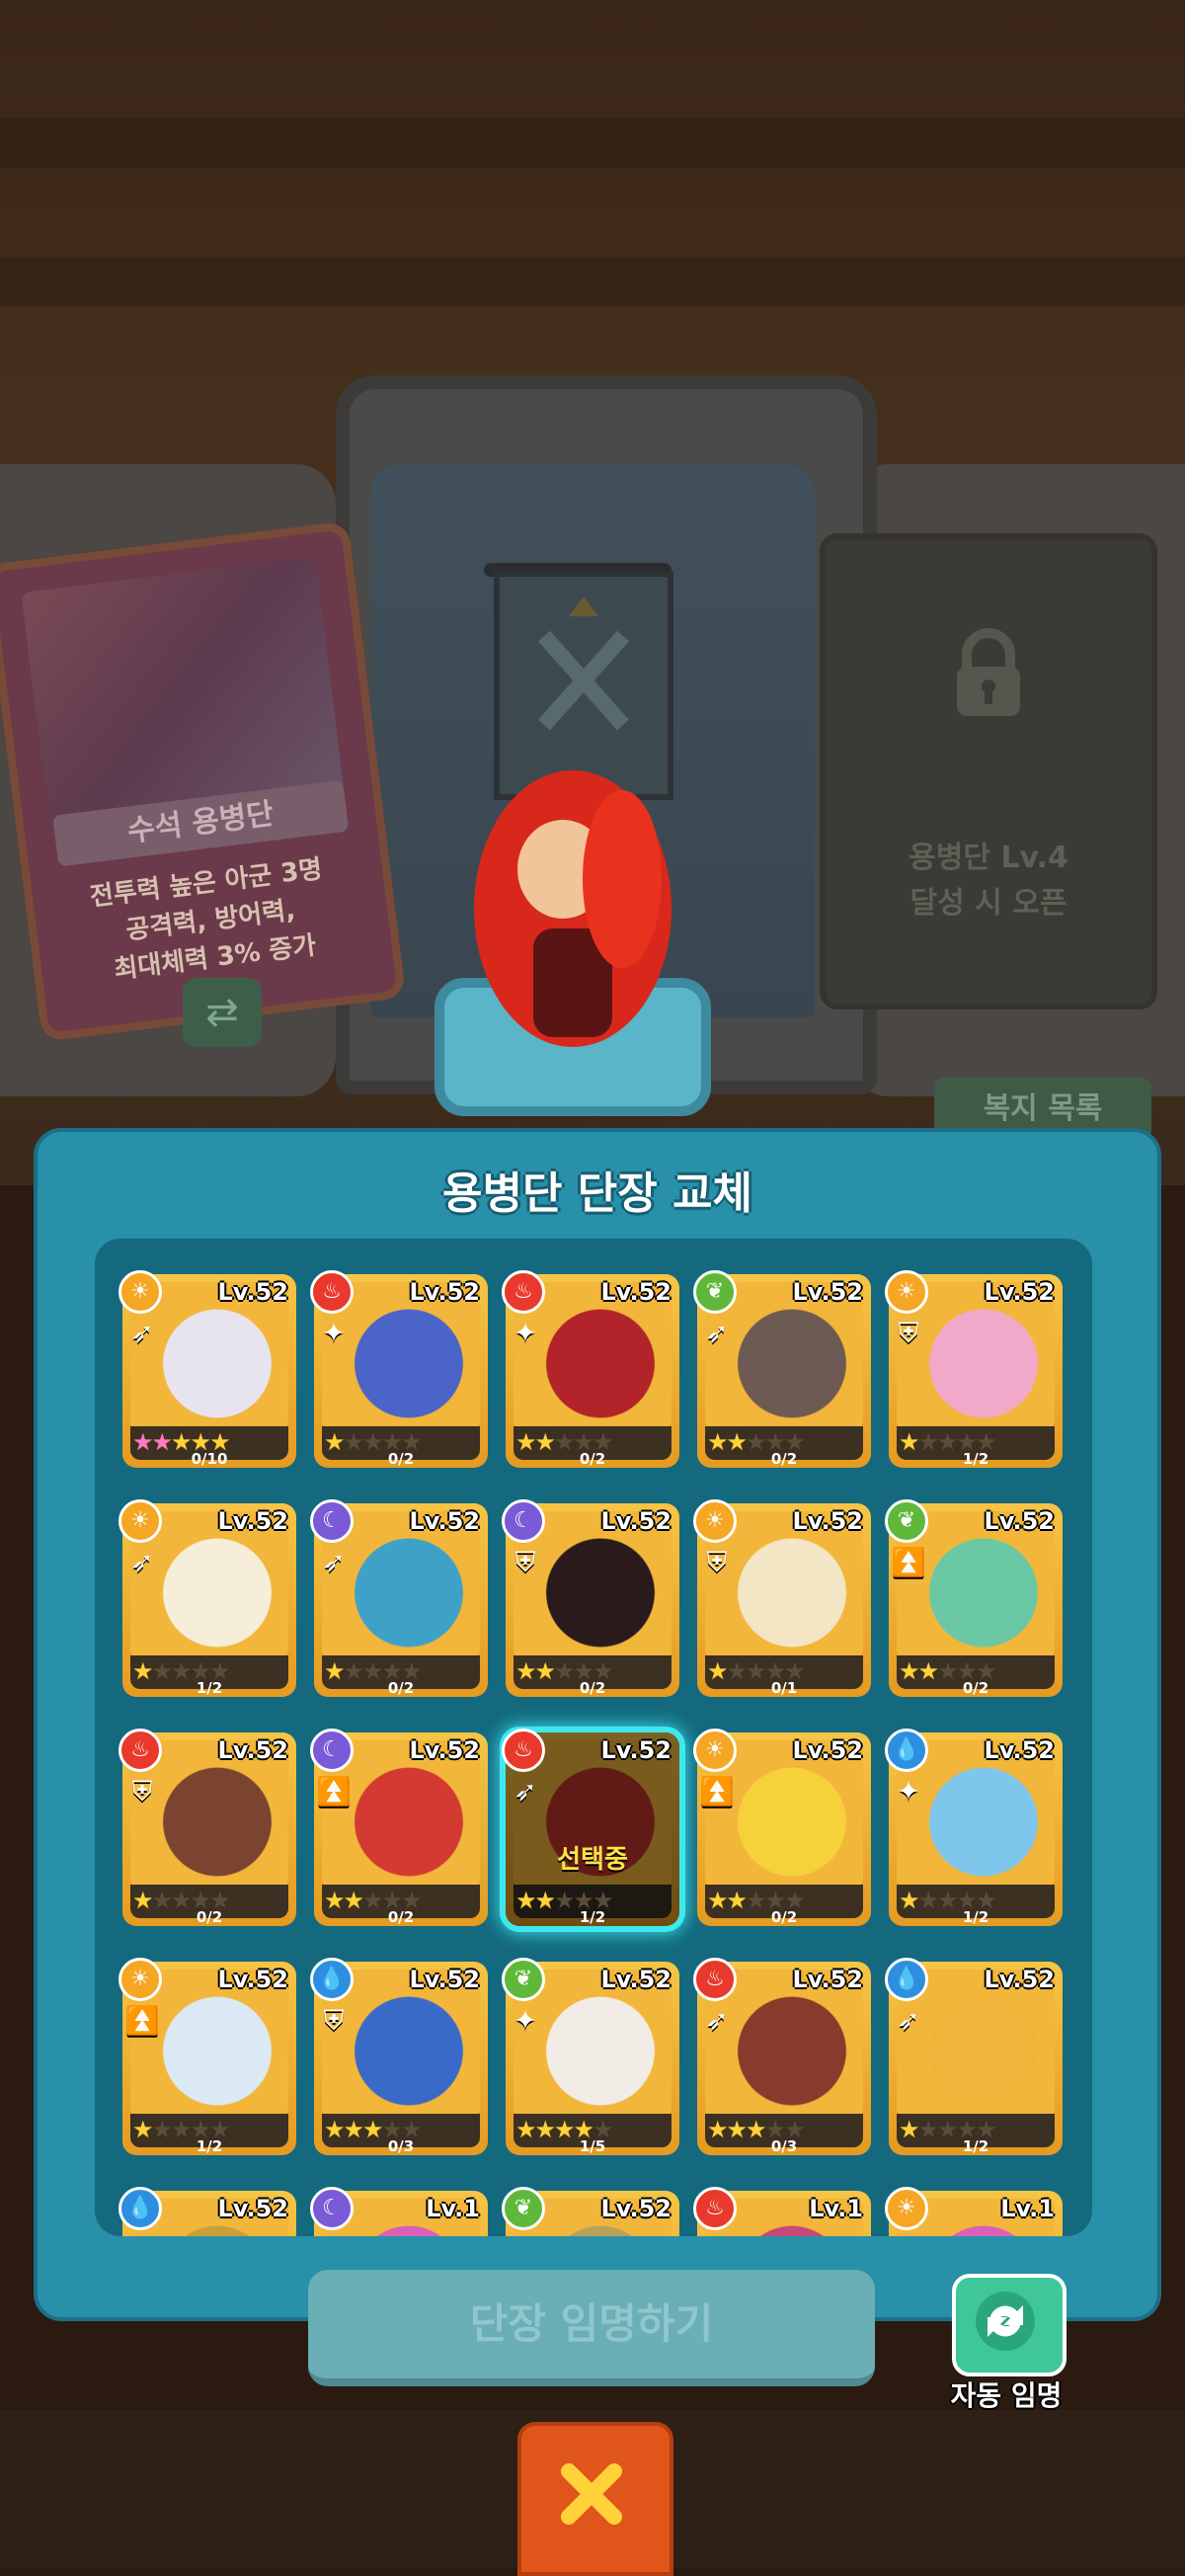  What do you see at coordinates (989, 672) in the screenshot?
I see `lock-icon` at bounding box center [989, 672].